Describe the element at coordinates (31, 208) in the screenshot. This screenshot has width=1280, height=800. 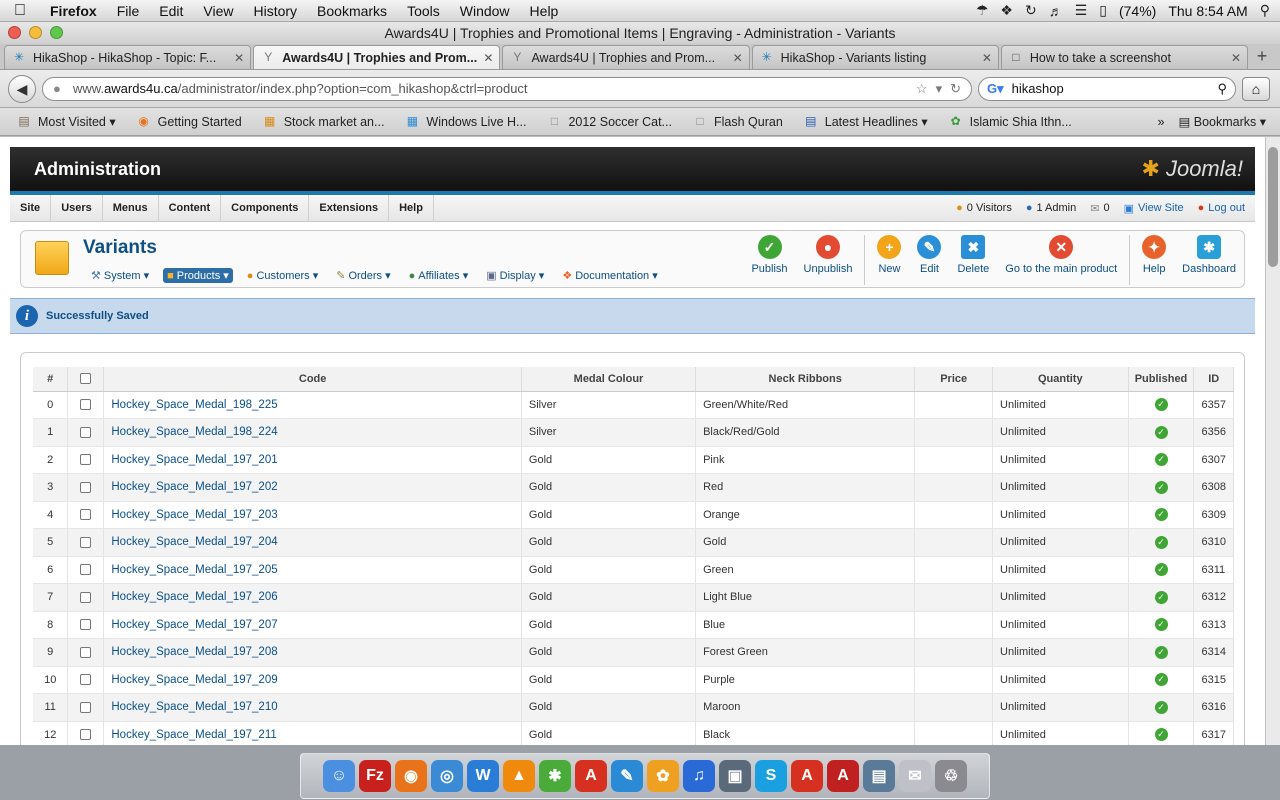
I see `admin-menu-site: Site` at that location.